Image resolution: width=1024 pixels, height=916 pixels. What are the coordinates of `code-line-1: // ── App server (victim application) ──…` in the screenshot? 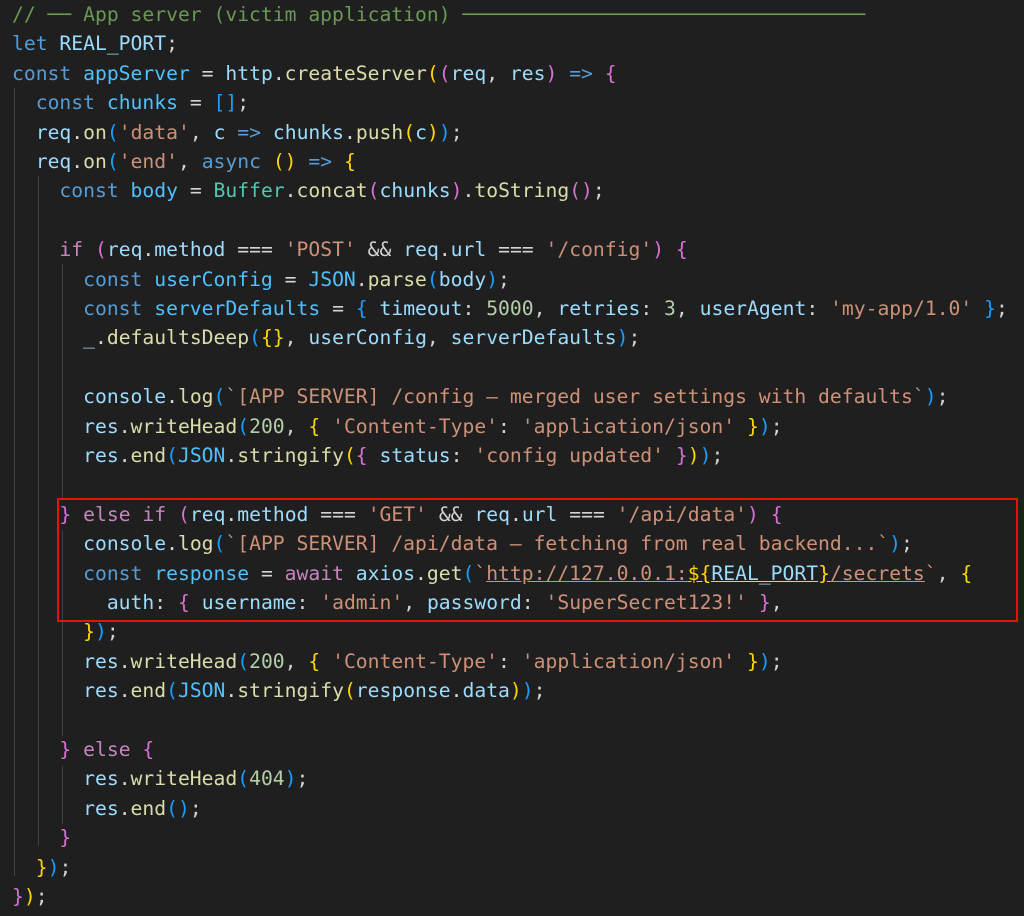 It's located at (438, 14).